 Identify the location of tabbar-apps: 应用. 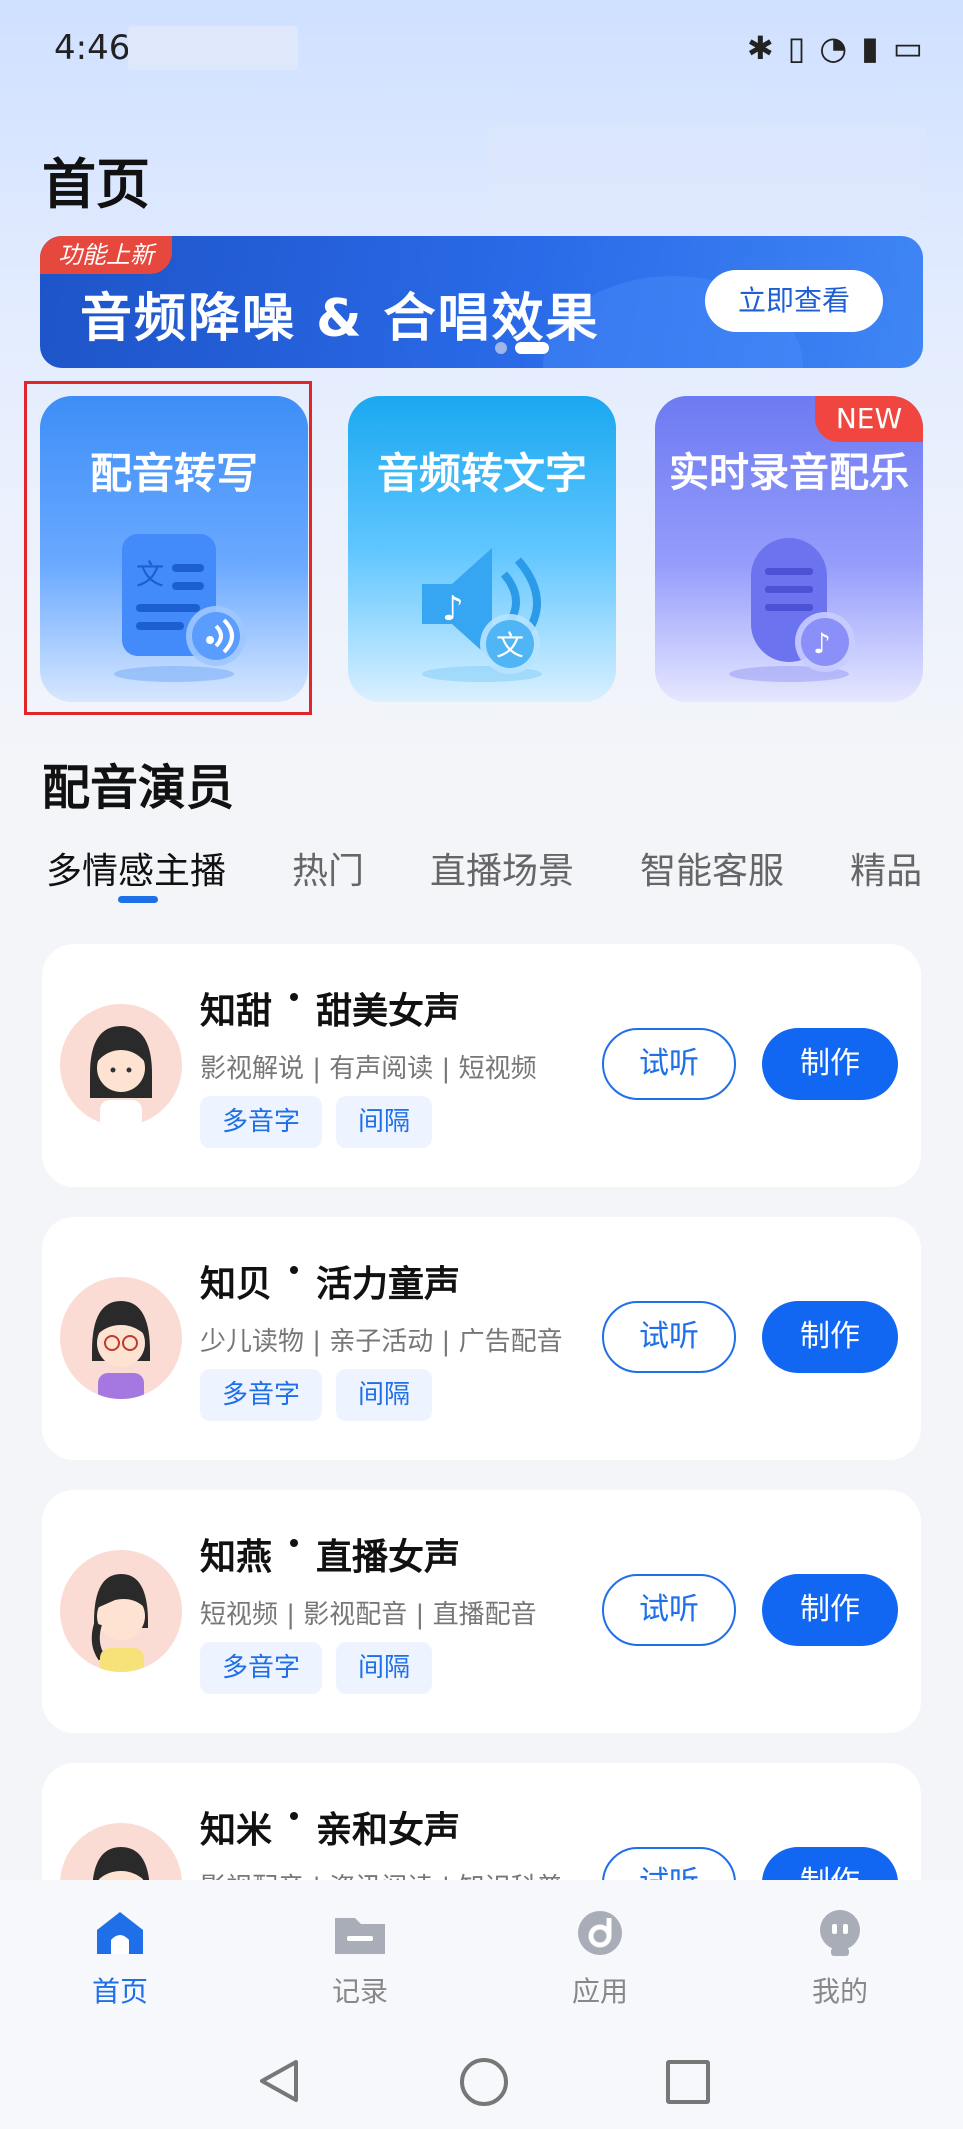
(600, 1950).